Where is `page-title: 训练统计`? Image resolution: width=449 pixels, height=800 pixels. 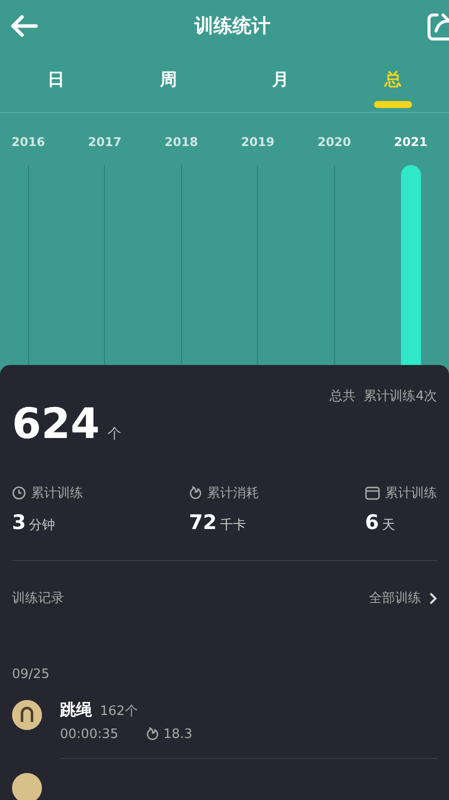
page-title: 训练统计 is located at coordinates (232, 26).